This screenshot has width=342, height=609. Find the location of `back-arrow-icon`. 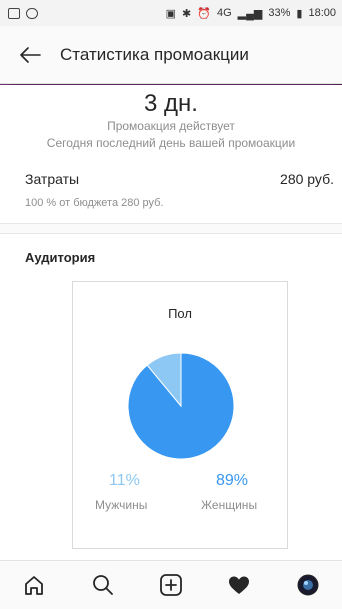

back-arrow-icon is located at coordinates (30, 54).